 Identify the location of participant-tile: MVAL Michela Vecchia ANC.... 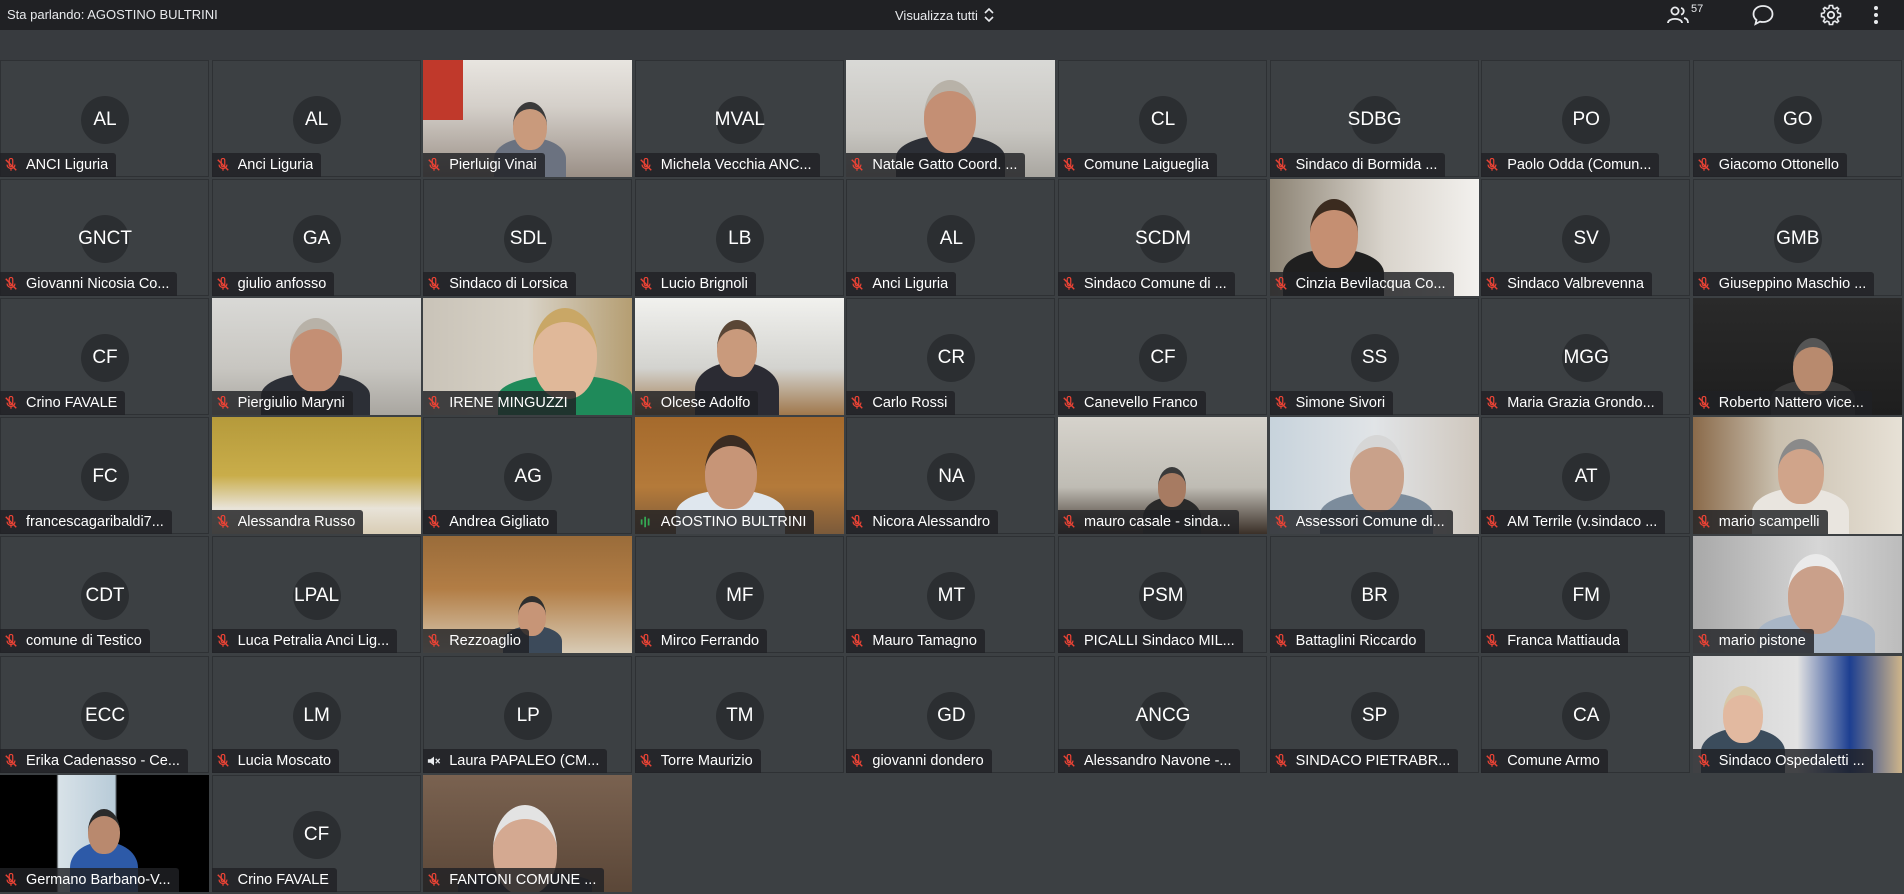
(739, 118).